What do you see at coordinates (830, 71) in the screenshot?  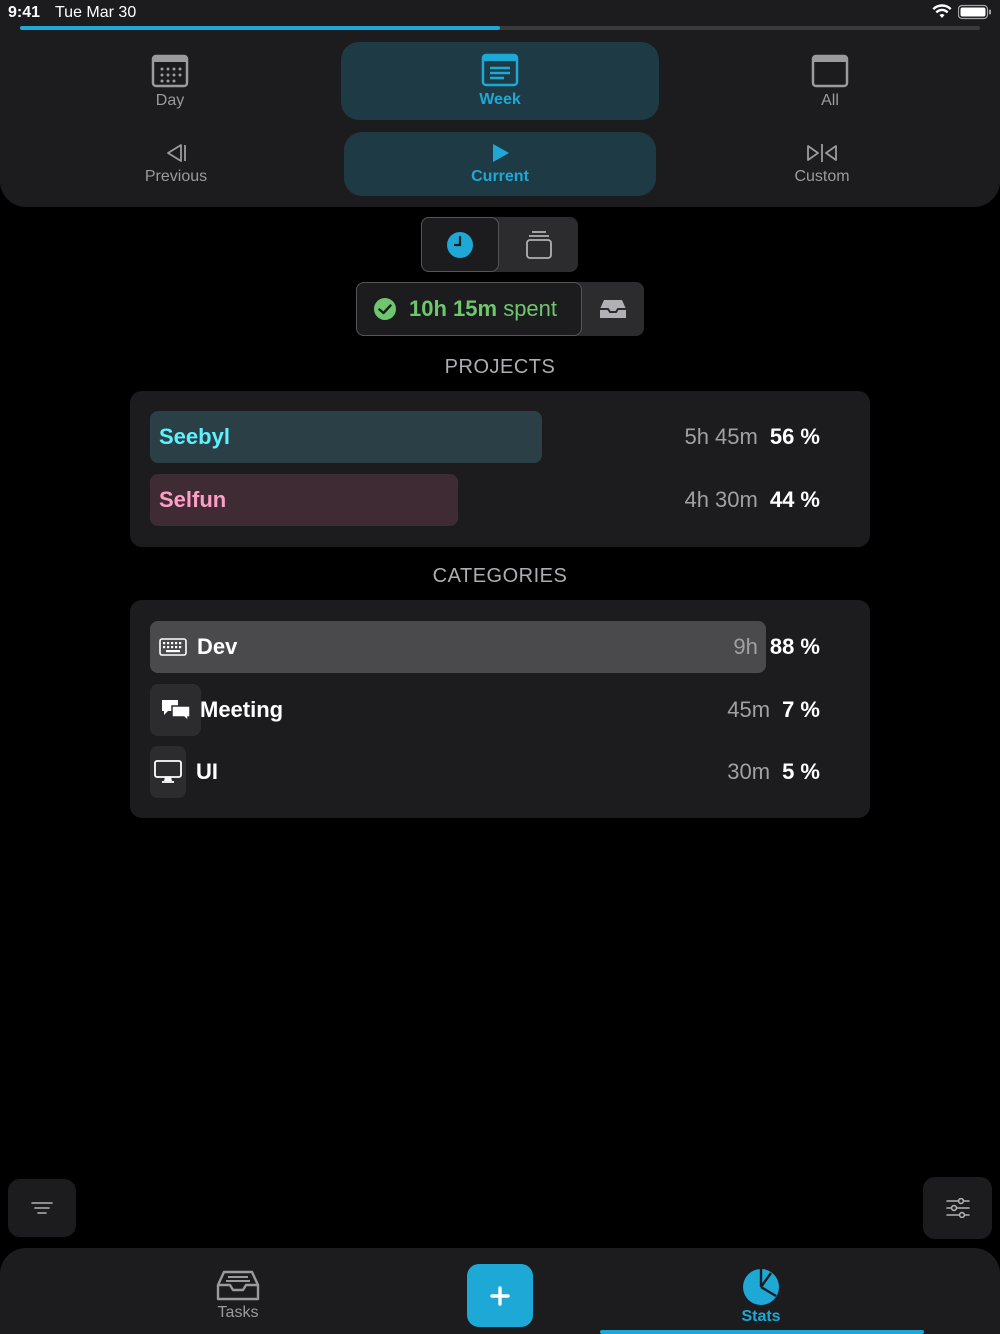 I see `calendar-all-icon` at bounding box center [830, 71].